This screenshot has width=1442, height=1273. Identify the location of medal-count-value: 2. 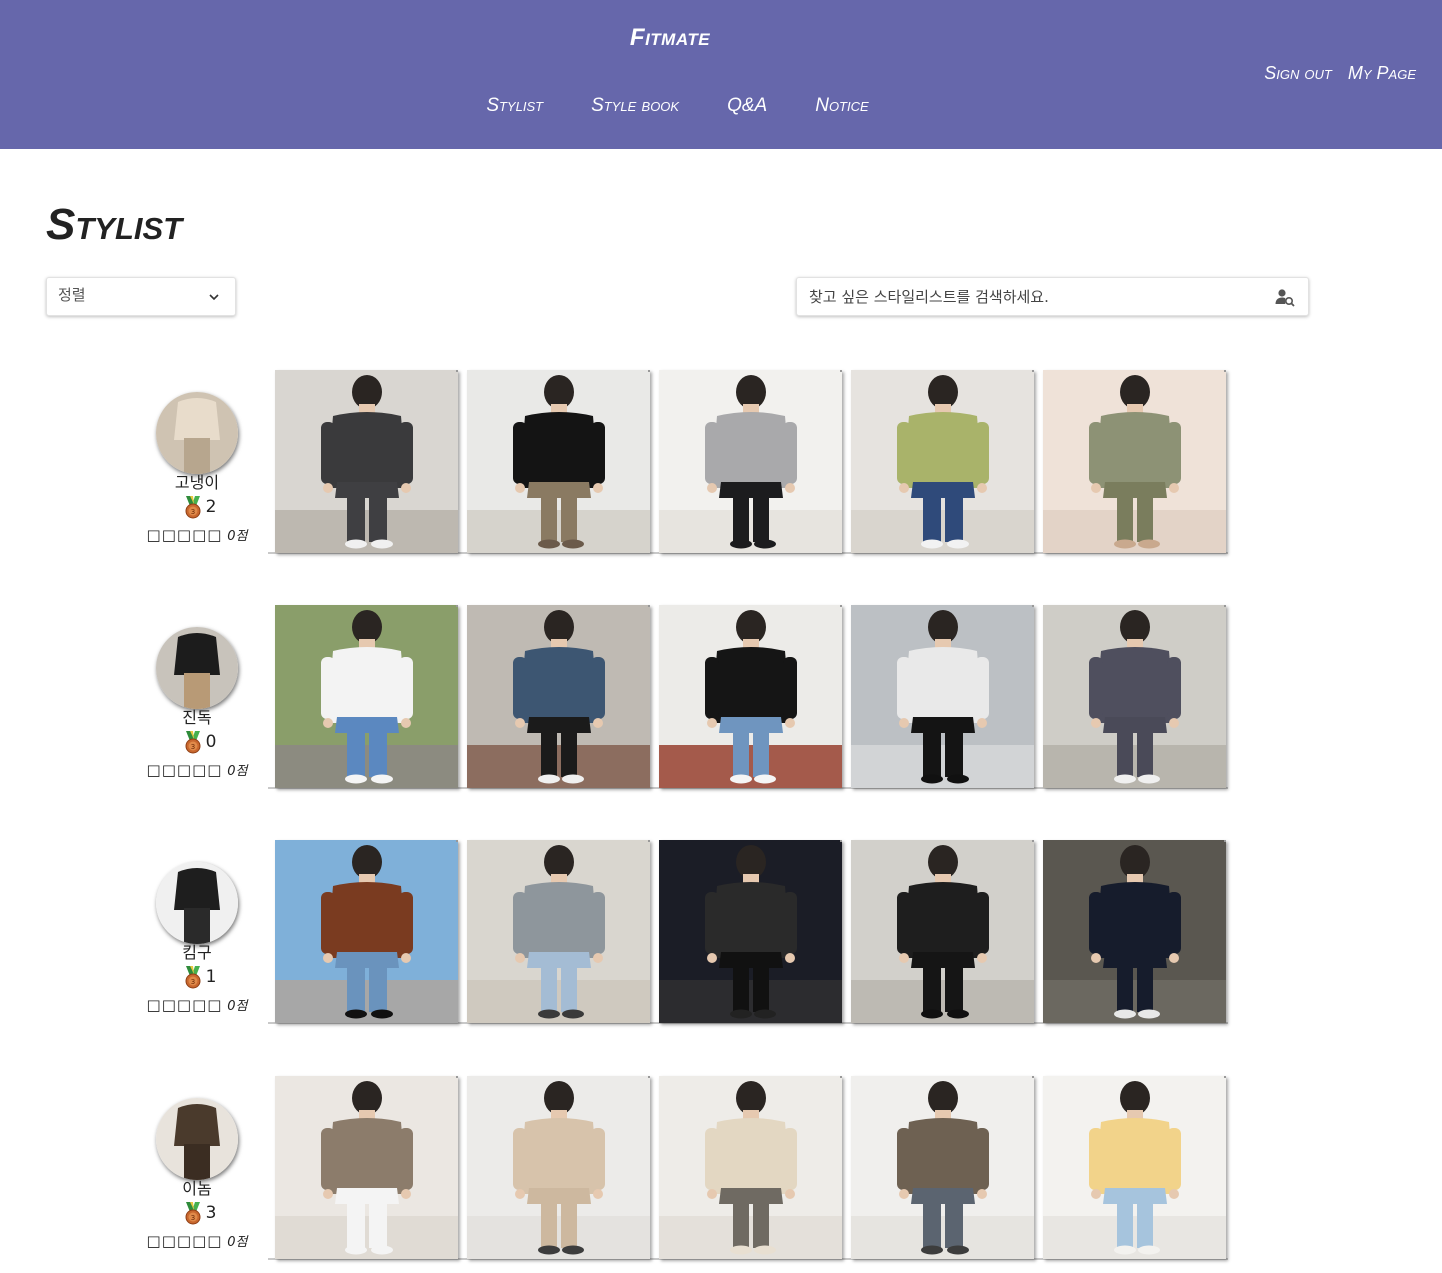
(211, 507).